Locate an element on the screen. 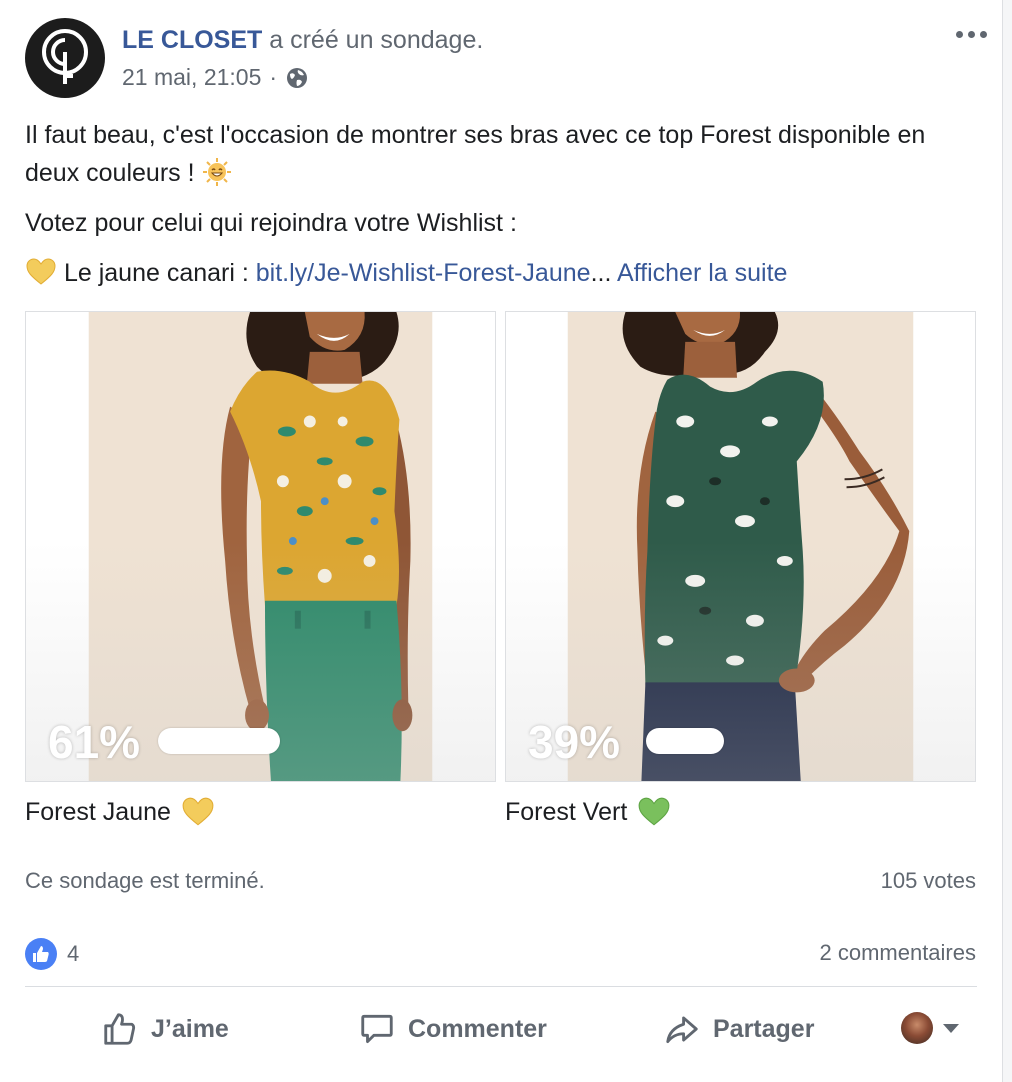 This screenshot has width=1012, height=1082. share-as-selector is located at coordinates (930, 1028).